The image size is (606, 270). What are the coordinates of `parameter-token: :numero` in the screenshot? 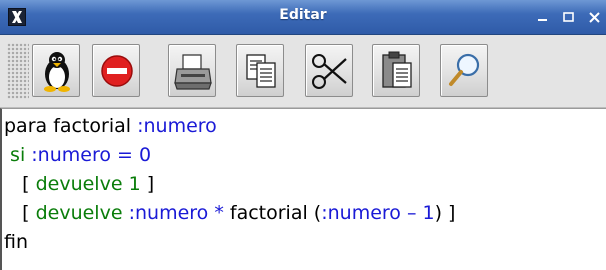 It's located at (177, 126).